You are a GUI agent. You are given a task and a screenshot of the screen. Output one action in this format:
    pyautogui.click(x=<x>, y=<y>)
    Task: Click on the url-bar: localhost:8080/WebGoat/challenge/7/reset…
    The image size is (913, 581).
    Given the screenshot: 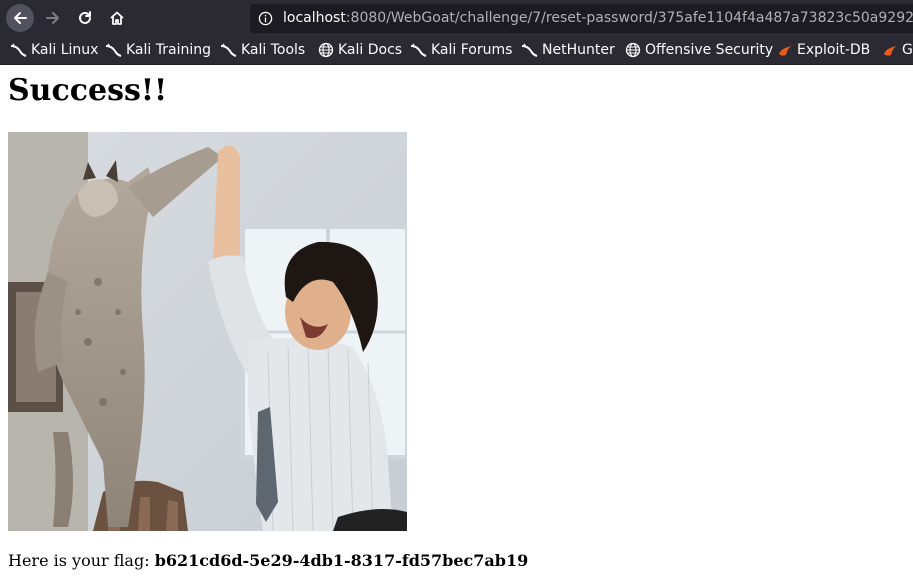 What is the action you would take?
    pyautogui.click(x=581, y=18)
    